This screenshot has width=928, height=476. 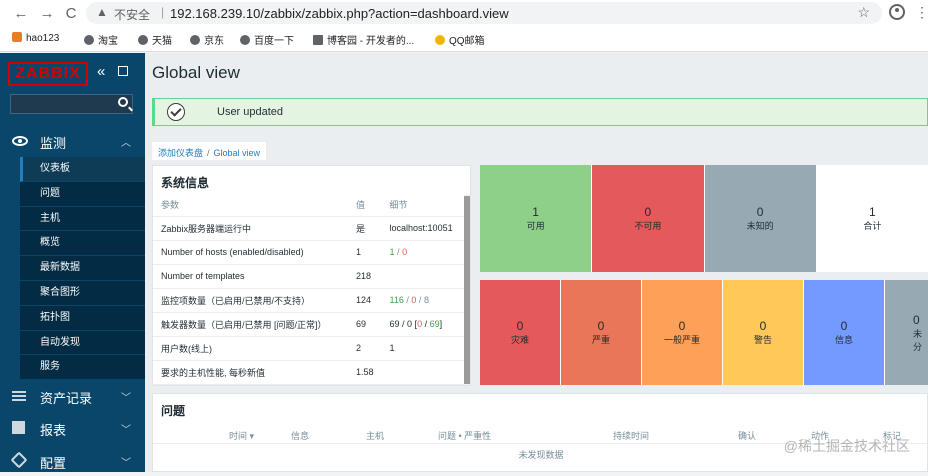 I want to click on blog-icon, so click(x=318, y=40).